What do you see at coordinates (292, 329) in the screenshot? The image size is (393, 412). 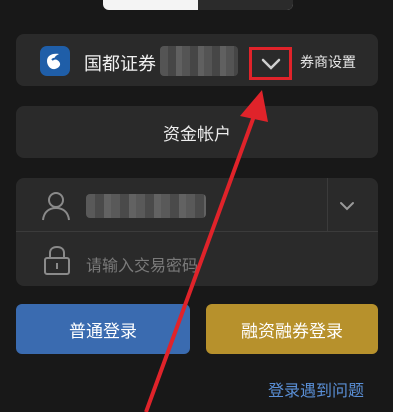 I see `margin-login-button: 融资融券登录` at bounding box center [292, 329].